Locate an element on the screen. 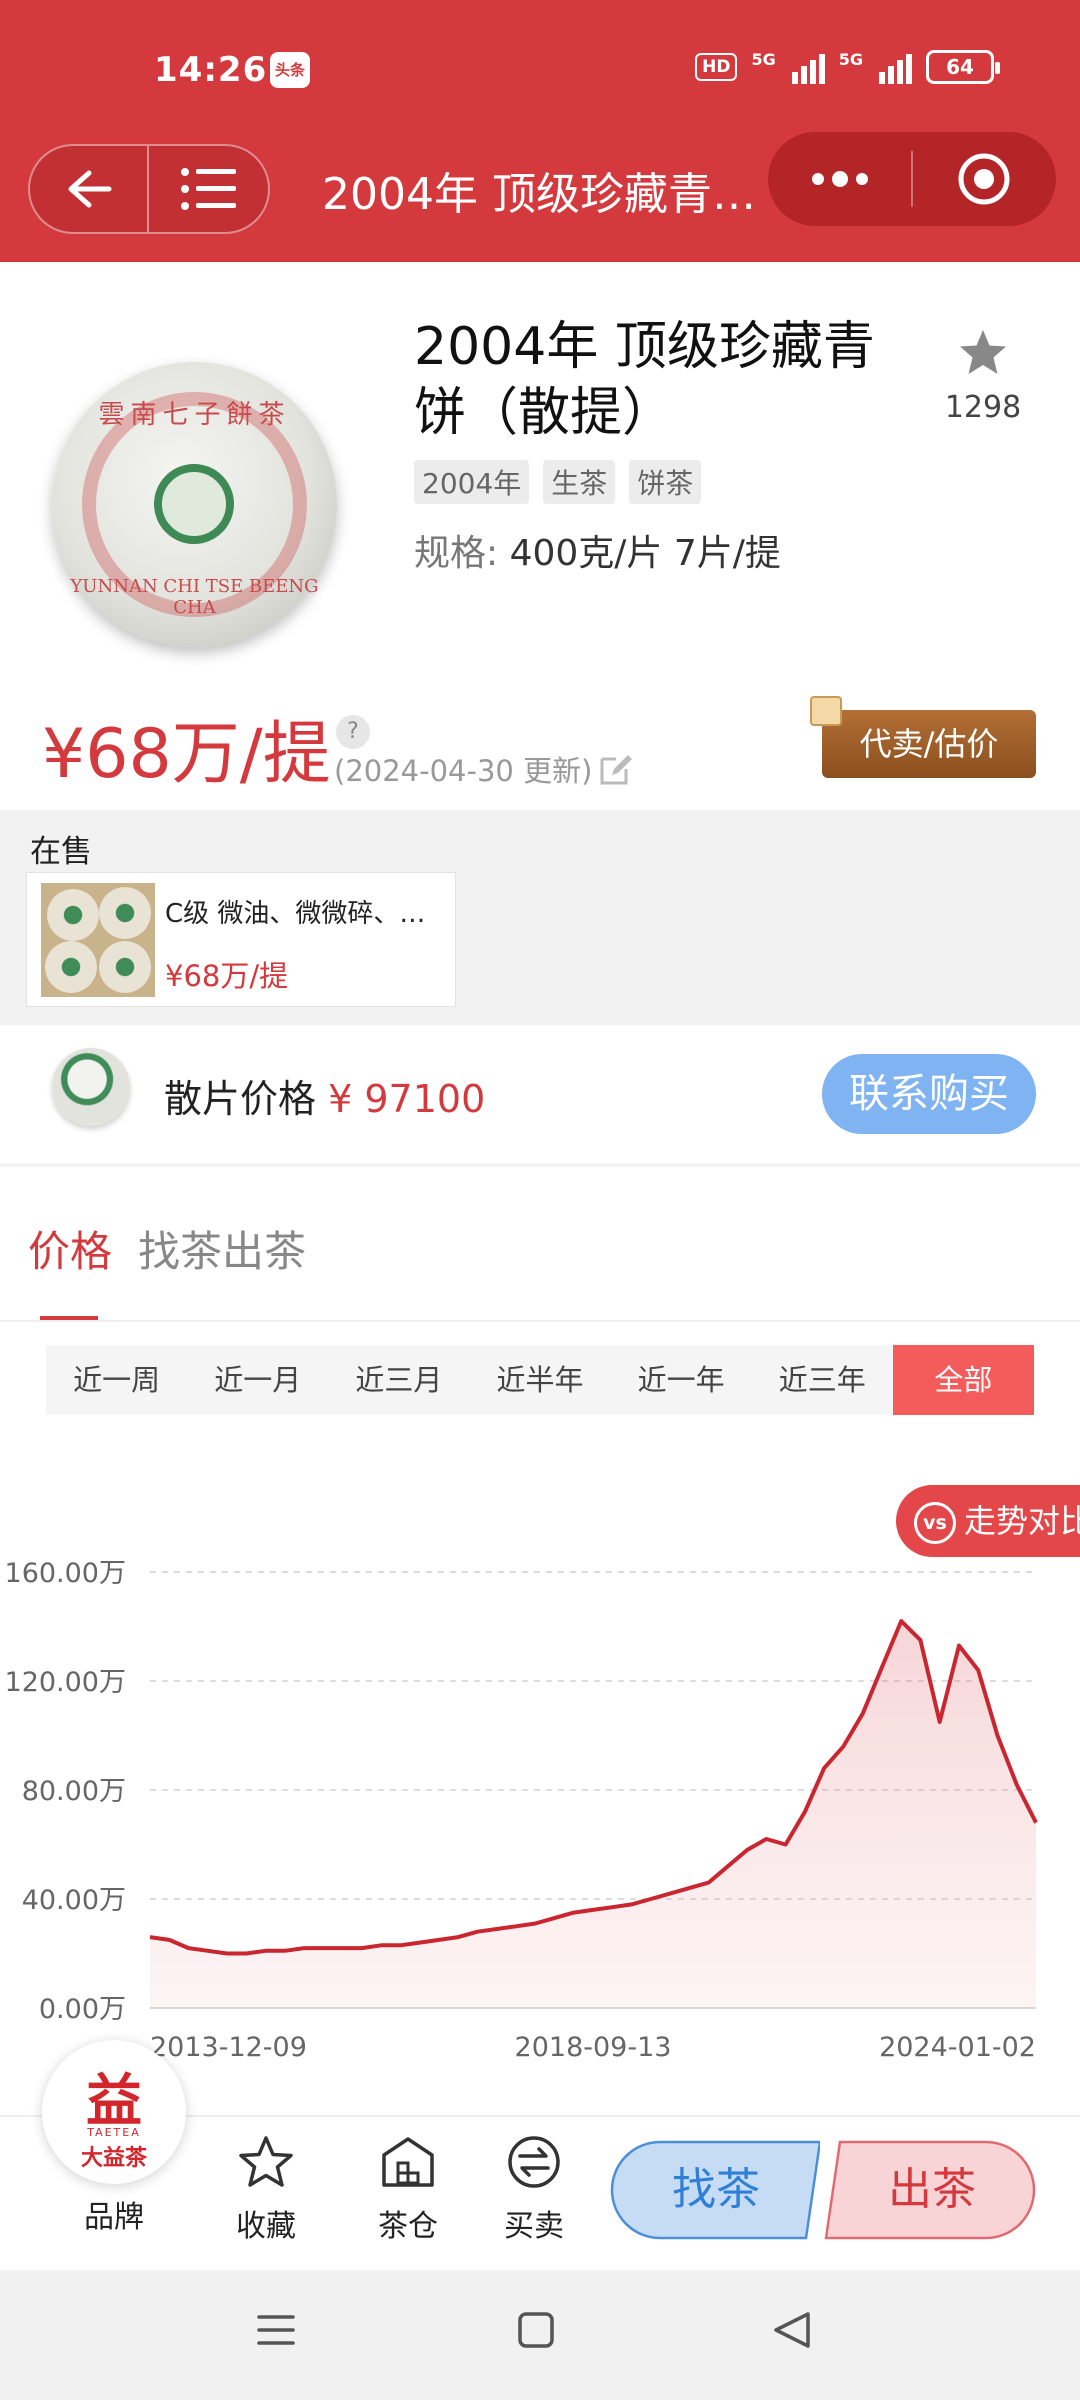  more-button is located at coordinates (839, 179).